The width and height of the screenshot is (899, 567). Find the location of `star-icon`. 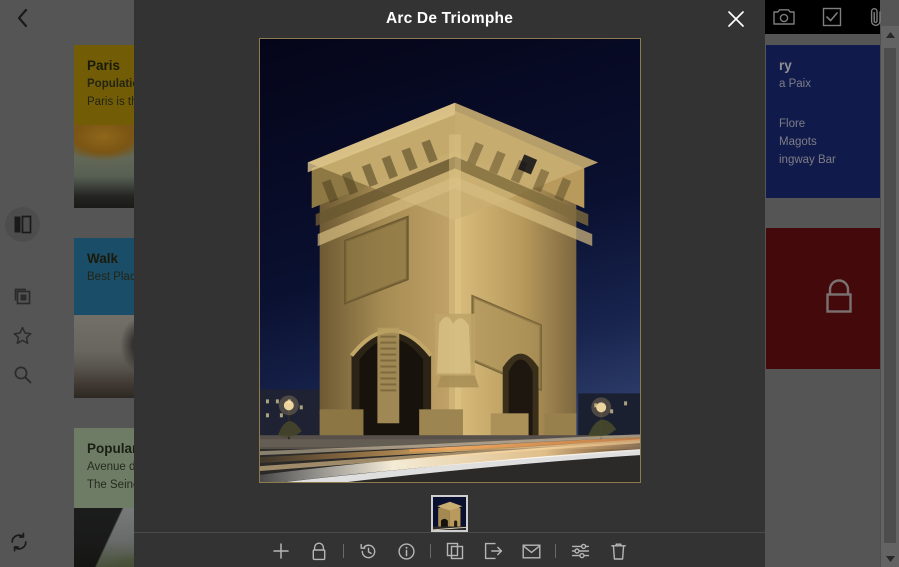

star-icon is located at coordinates (22, 335).